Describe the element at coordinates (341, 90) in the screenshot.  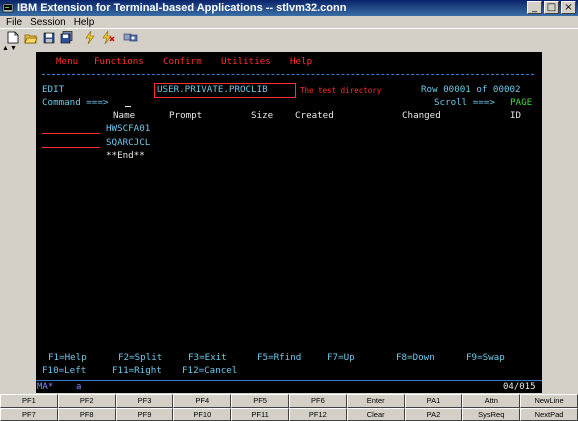
I see `dataset-annotation: The test directory` at that location.